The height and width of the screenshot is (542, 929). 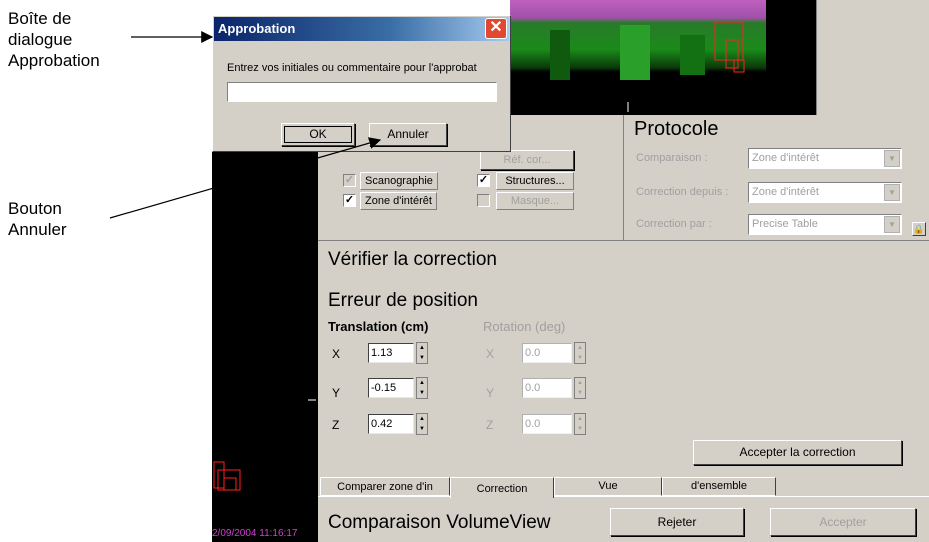 What do you see at coordinates (245, 178) in the screenshot?
I see `arrow-to-cancel` at bounding box center [245, 178].